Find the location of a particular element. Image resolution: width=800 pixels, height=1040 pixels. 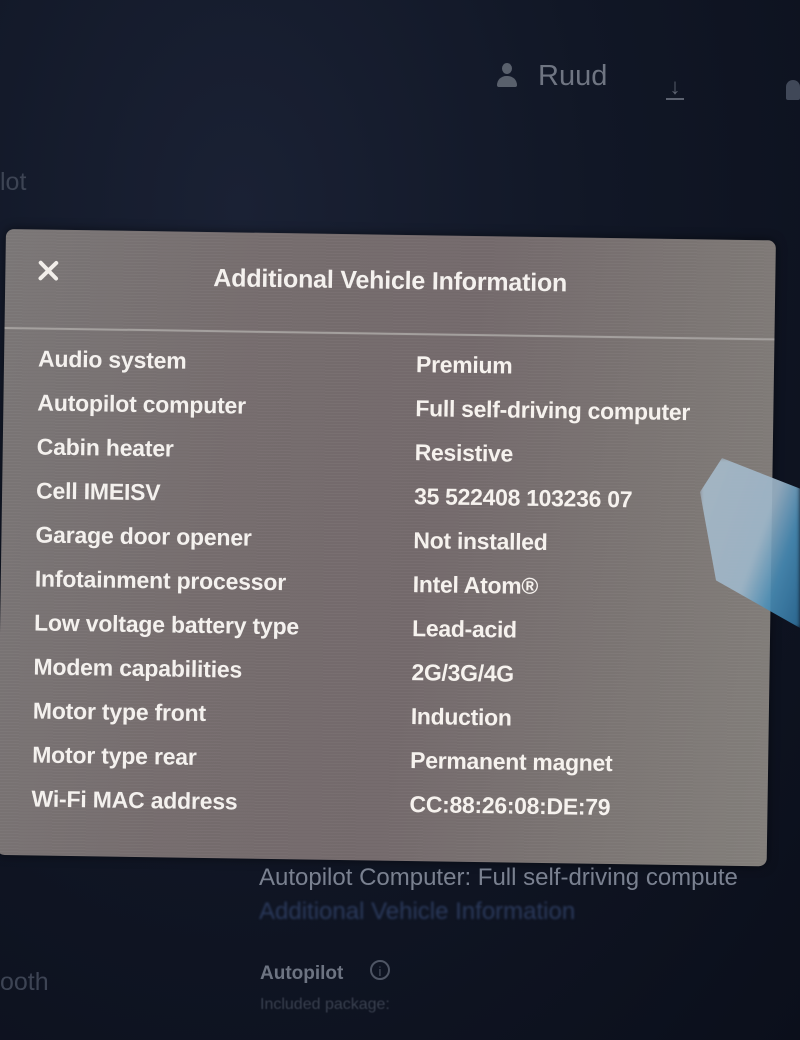

info-value: Permanent magnet is located at coordinates (511, 762).